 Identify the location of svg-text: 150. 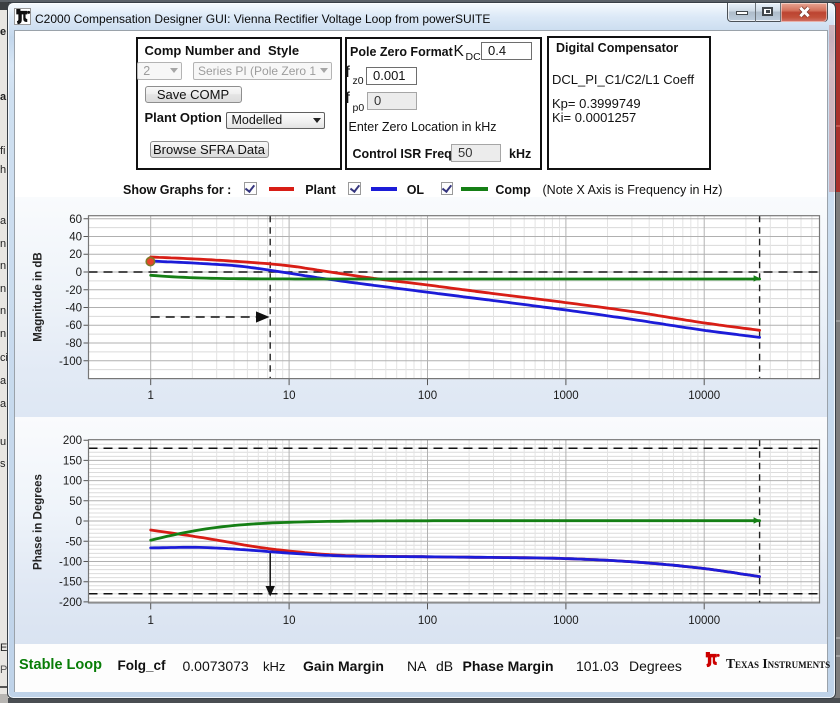
(72, 461).